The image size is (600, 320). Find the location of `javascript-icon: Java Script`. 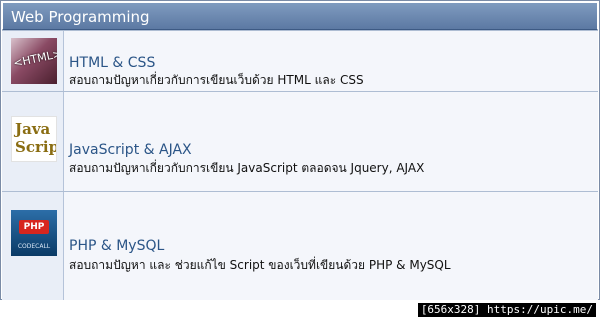

javascript-icon: Java Script is located at coordinates (34, 139).